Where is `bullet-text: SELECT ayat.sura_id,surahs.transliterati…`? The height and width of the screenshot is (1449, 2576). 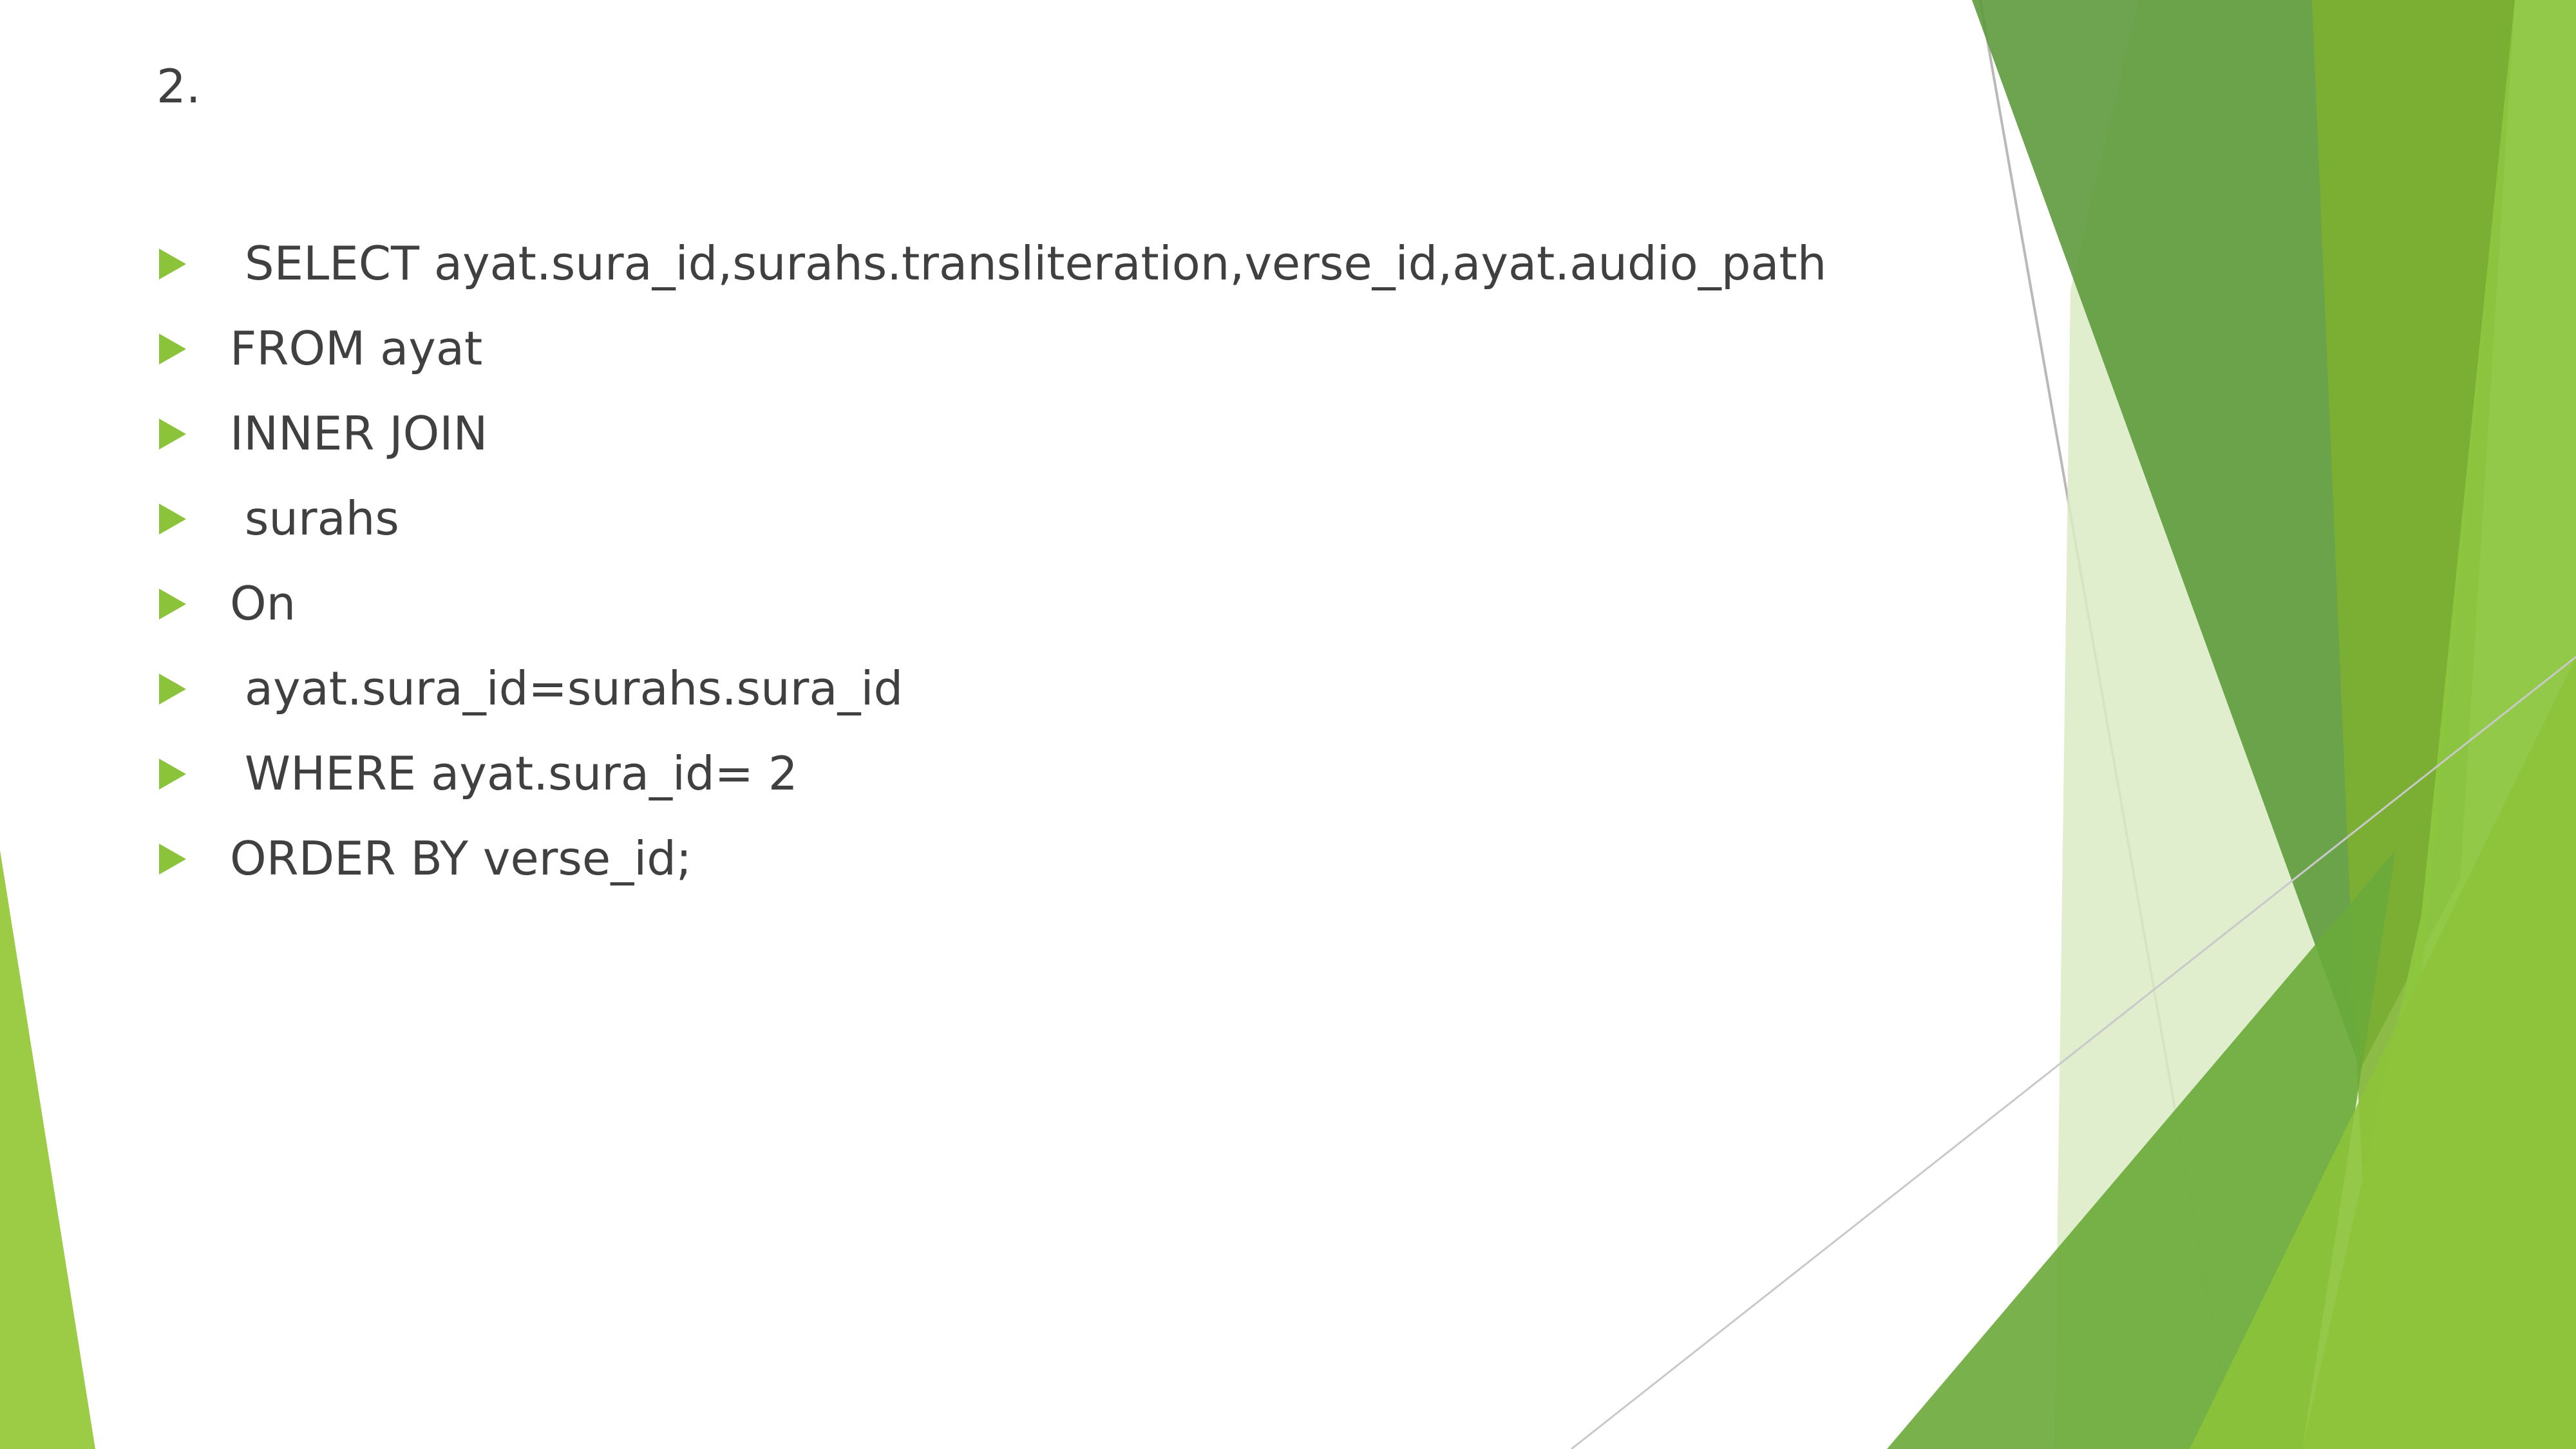
bullet-text: SELECT ayat.sura_id,surahs.transliterati… is located at coordinates (1028, 263).